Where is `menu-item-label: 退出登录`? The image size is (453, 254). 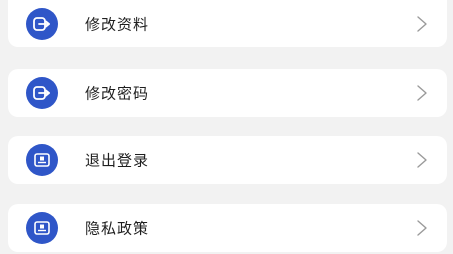
menu-item-label: 退出登录 is located at coordinates (117, 160).